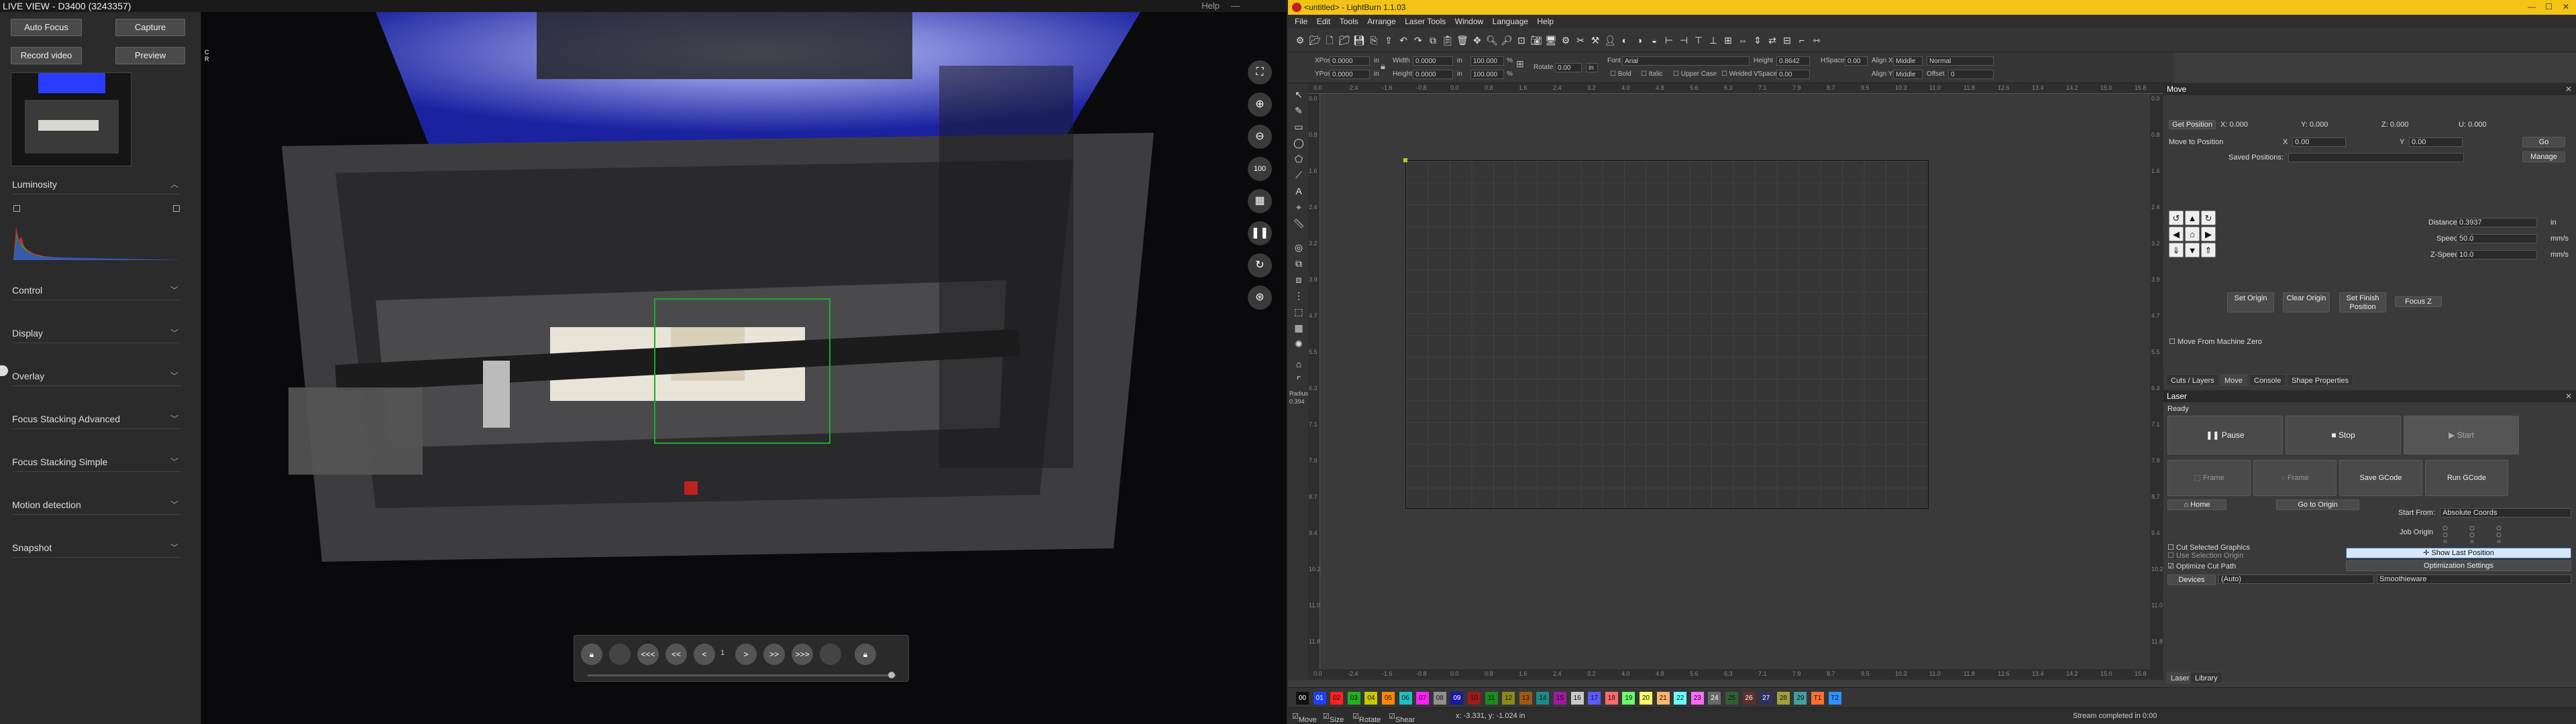 Image resolution: width=2576 pixels, height=724 pixels. I want to click on size-toggle: ☑ Size, so click(1333, 718).